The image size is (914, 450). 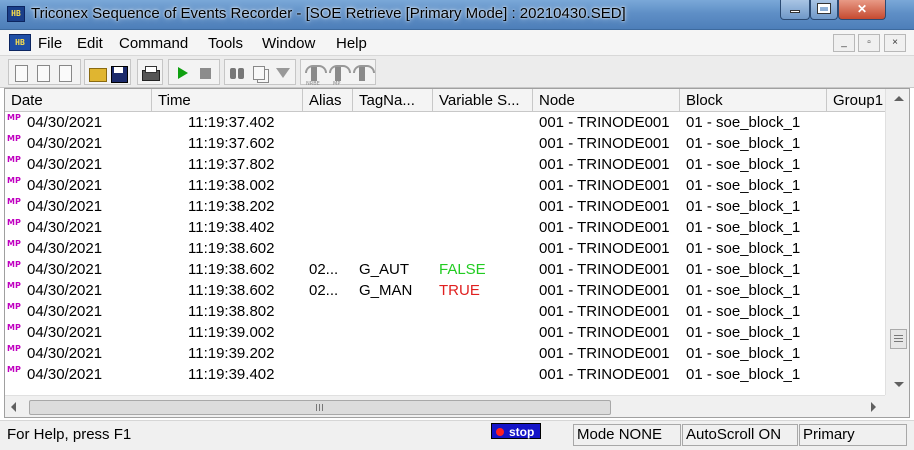 What do you see at coordinates (206, 73) in the screenshot?
I see `stop-icon` at bounding box center [206, 73].